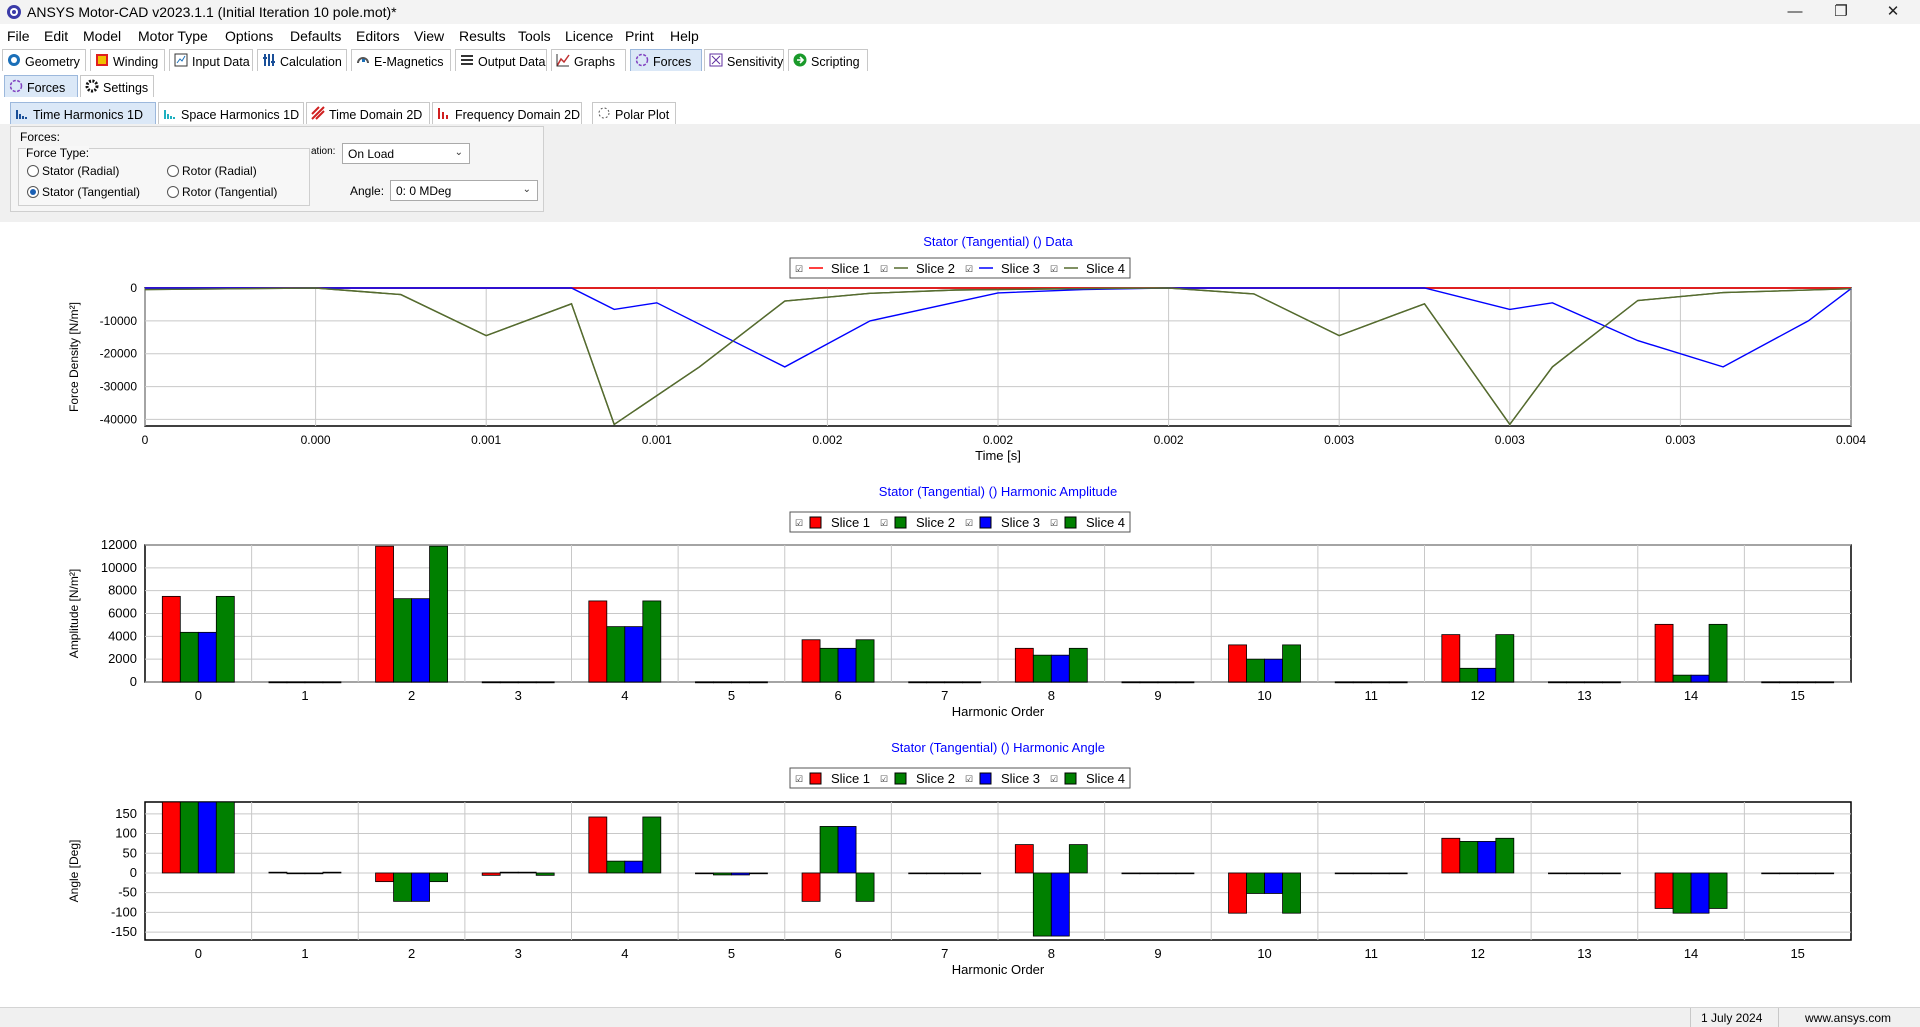 The image size is (1920, 1027). What do you see at coordinates (211, 60) in the screenshot?
I see `tab-input-data: Input Data` at bounding box center [211, 60].